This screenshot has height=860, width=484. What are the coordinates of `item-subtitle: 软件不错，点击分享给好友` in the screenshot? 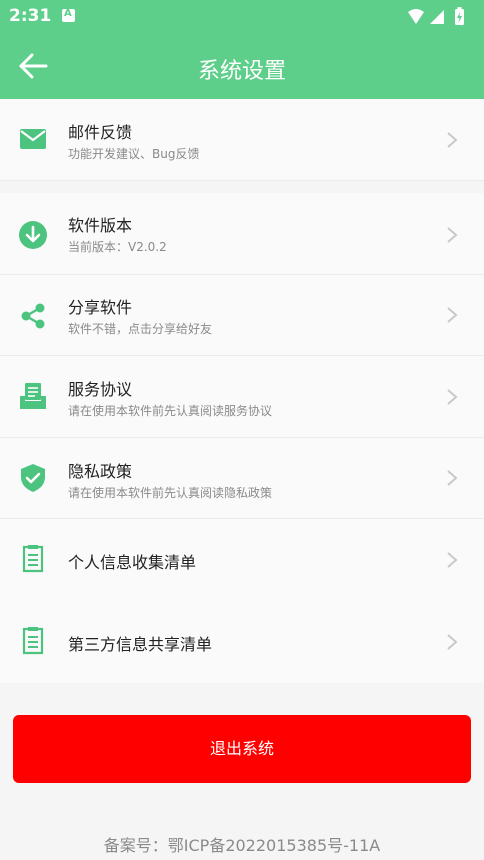 It's located at (140, 329).